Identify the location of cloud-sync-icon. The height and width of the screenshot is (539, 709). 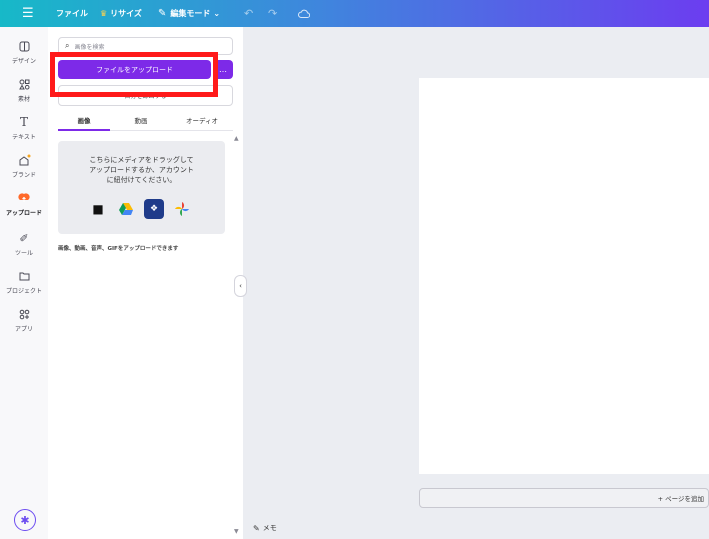
(304, 13).